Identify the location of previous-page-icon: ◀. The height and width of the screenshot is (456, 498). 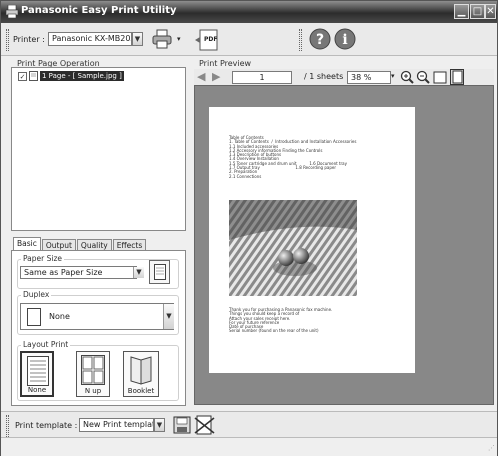
(201, 76).